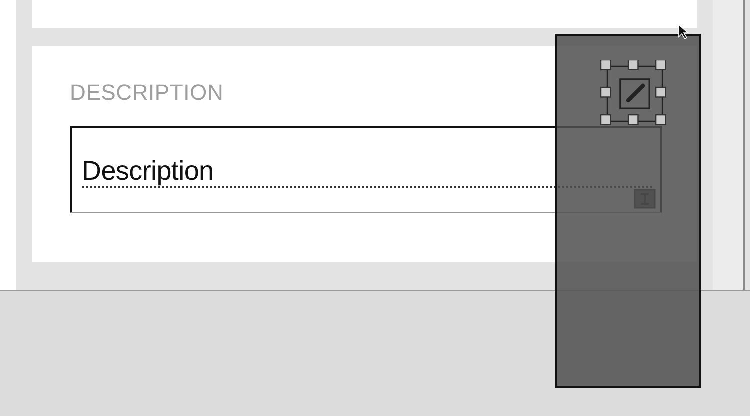  I want to click on field-label: DESCRIPTION, so click(147, 93).